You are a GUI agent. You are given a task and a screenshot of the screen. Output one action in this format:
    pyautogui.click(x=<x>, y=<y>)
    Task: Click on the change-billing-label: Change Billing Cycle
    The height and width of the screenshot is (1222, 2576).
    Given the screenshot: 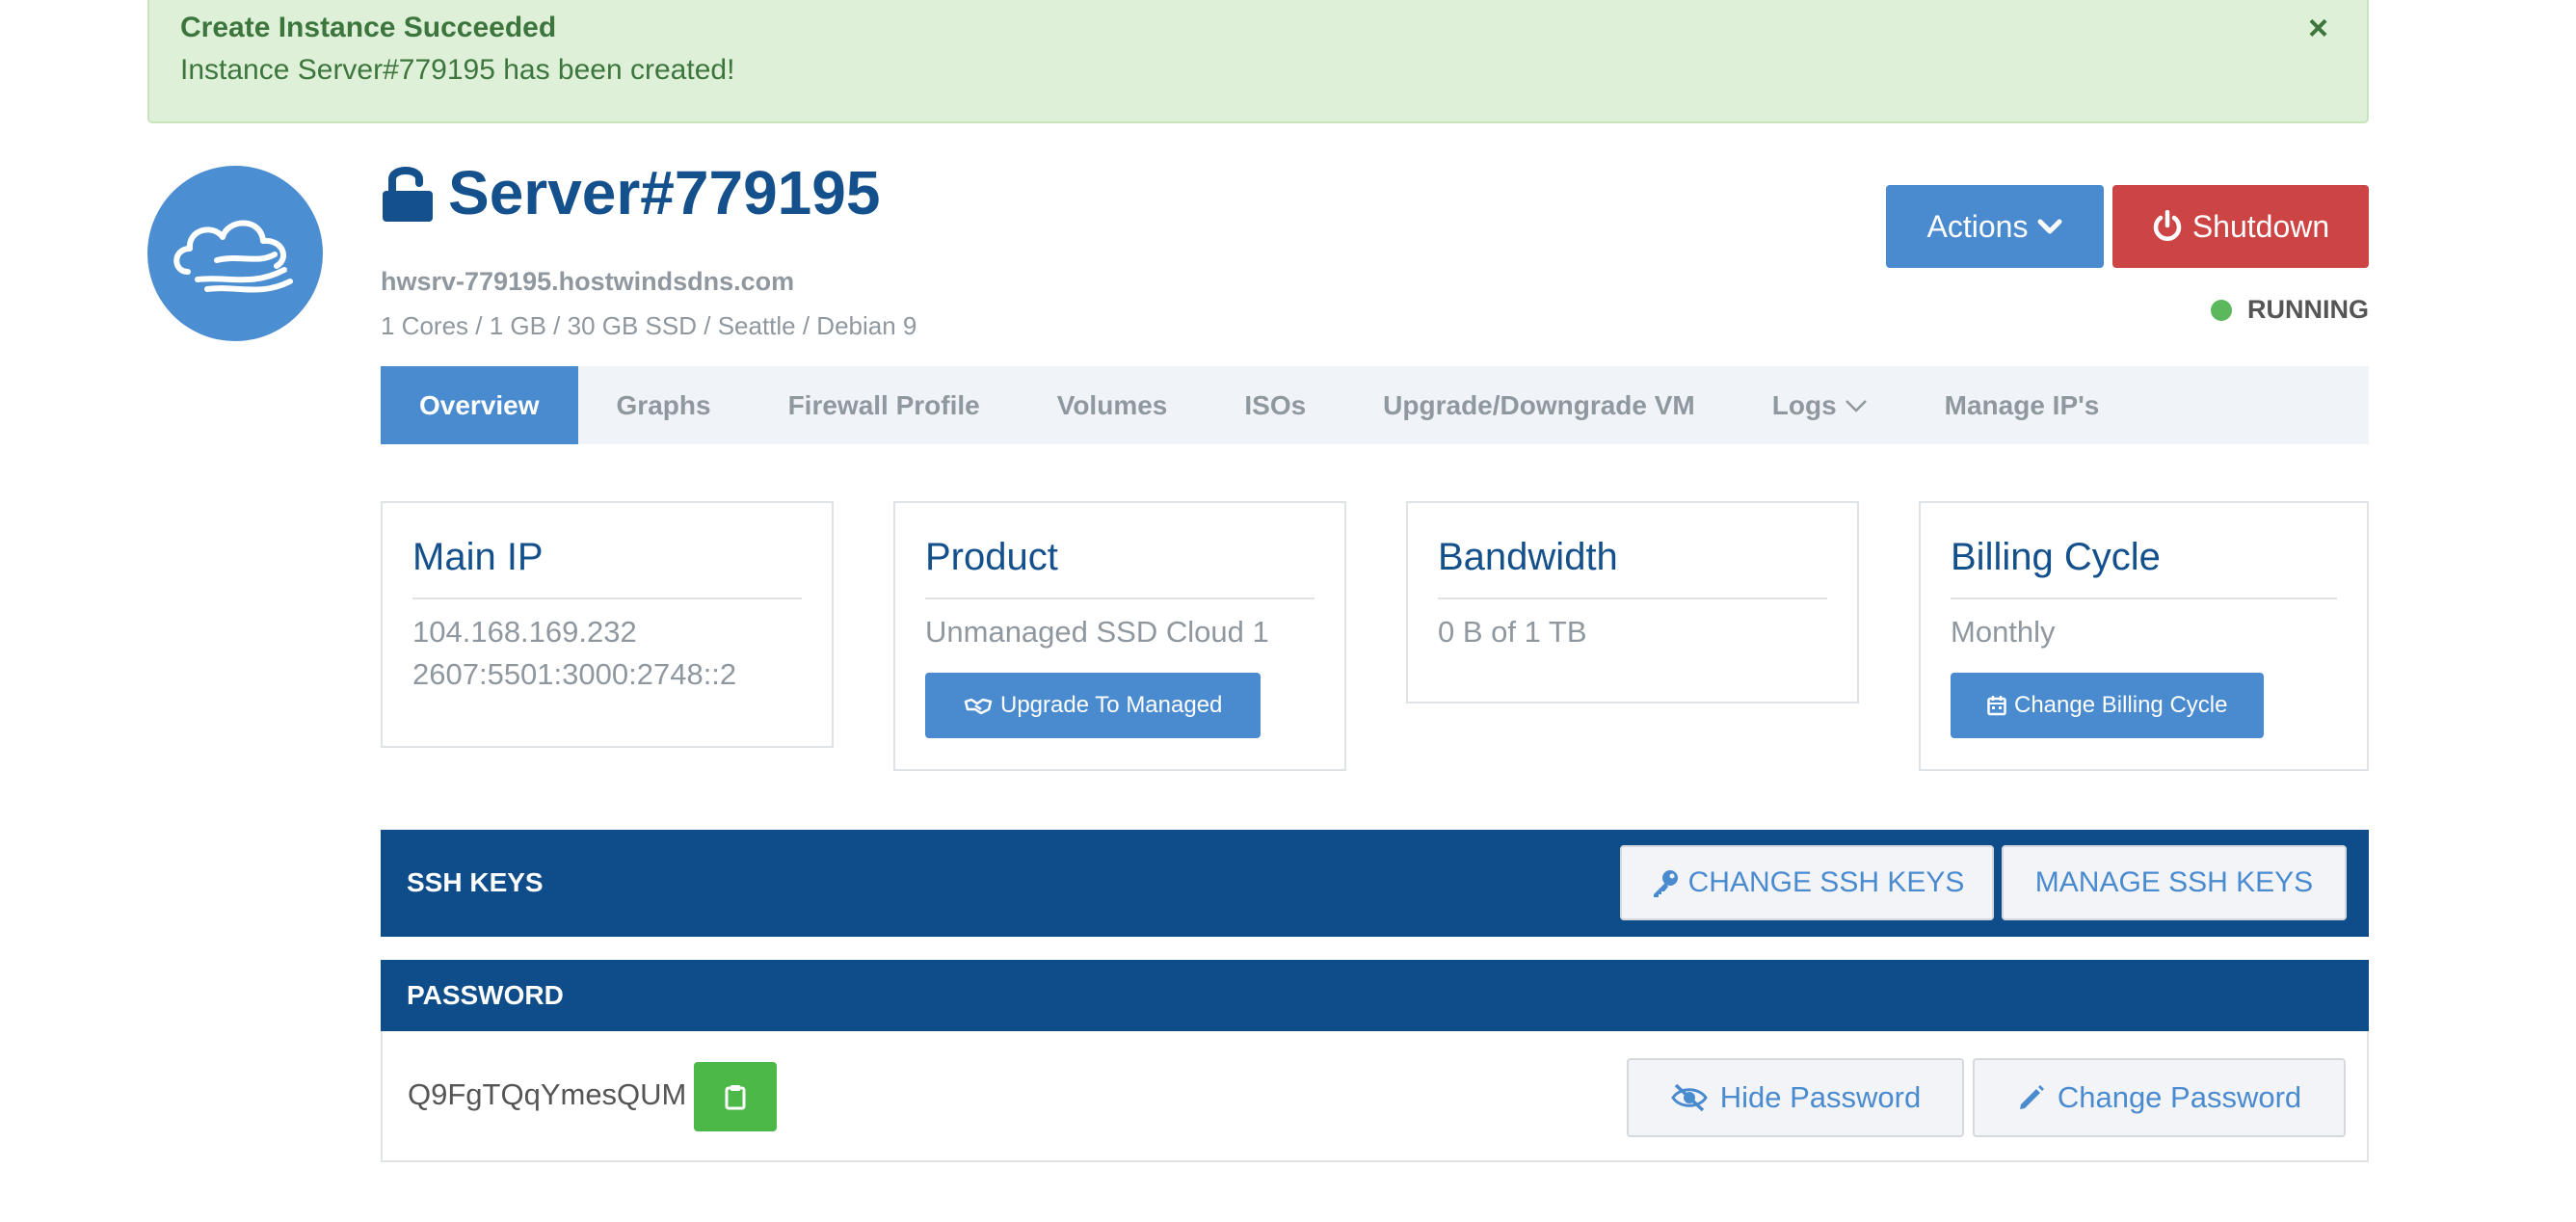 What is the action you would take?
    pyautogui.click(x=2121, y=705)
    